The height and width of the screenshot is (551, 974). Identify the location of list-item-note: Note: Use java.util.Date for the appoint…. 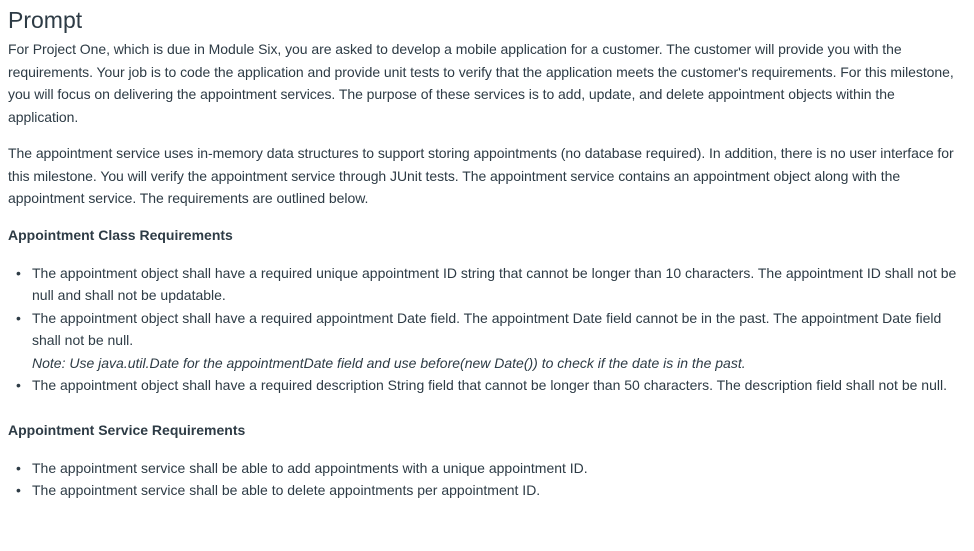
(389, 362).